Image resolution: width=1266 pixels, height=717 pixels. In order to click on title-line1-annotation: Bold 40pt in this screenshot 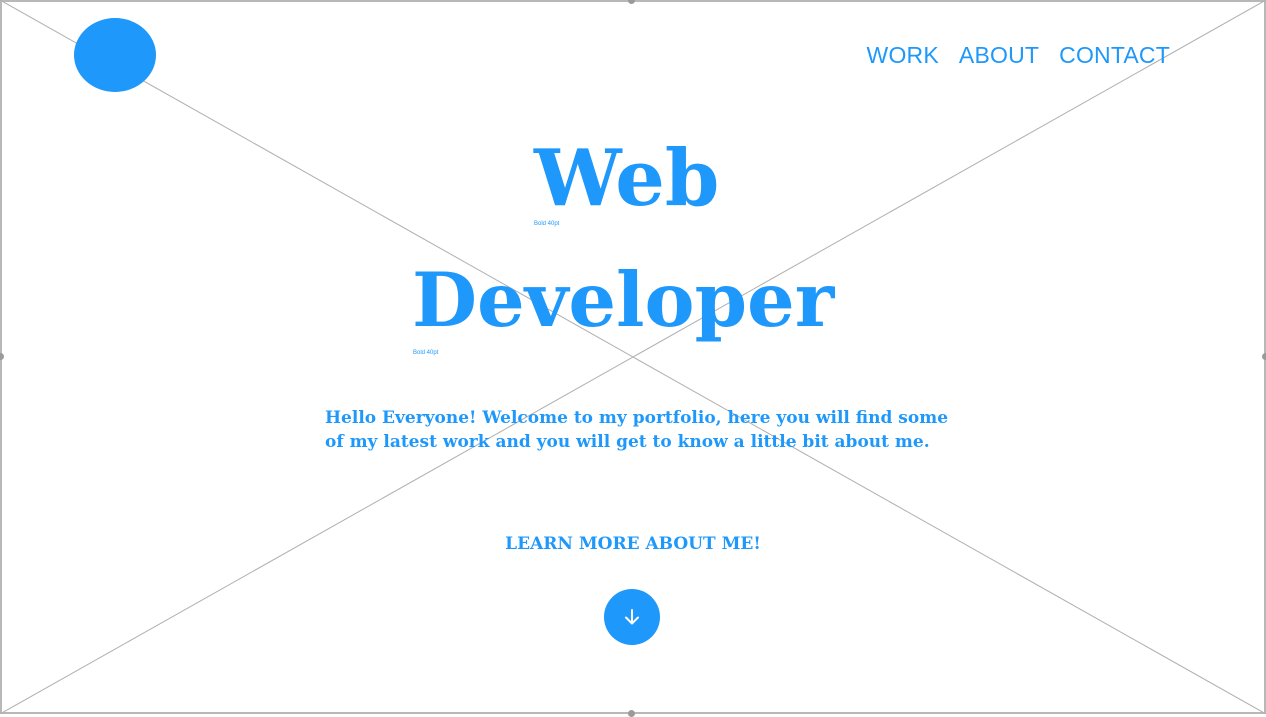, I will do `click(547, 224)`.